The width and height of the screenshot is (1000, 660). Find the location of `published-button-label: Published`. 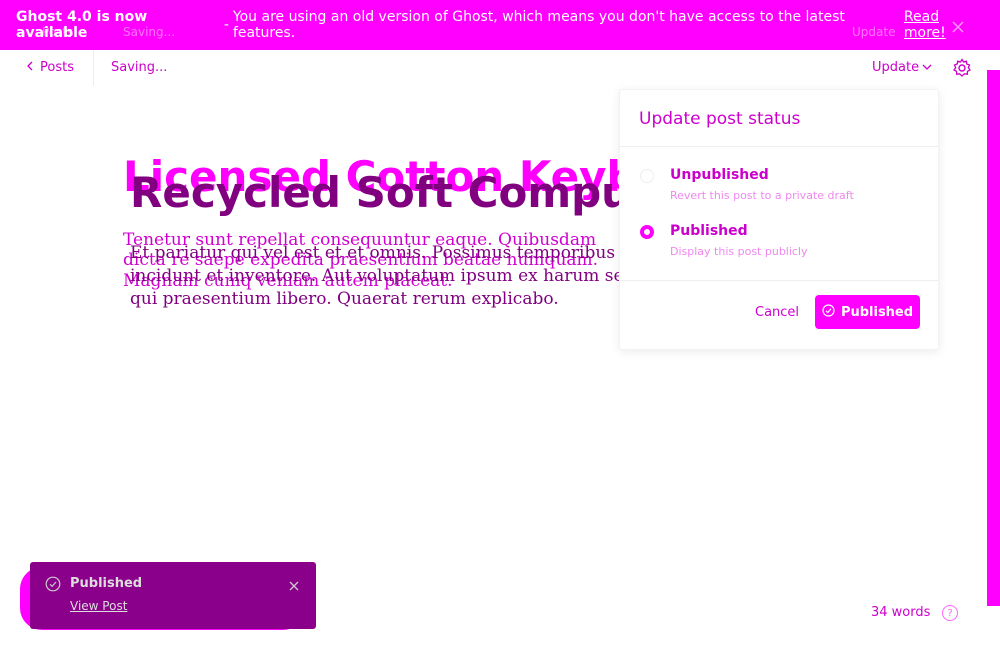

published-button-label: Published is located at coordinates (877, 312).